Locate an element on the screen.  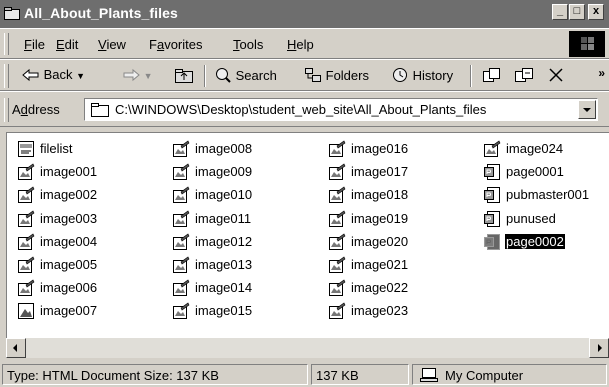
address-dropdown-button is located at coordinates (587, 109).